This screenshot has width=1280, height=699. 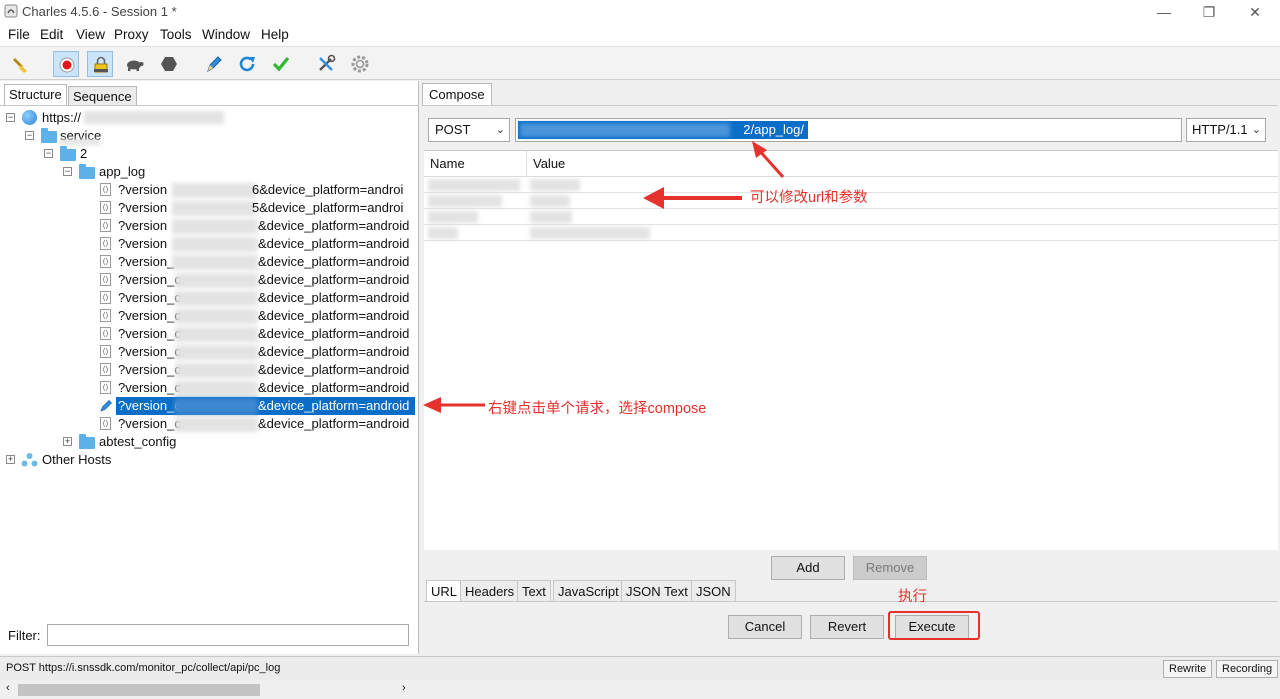 What do you see at coordinates (847, 627) in the screenshot?
I see `revert-button: Revert` at bounding box center [847, 627].